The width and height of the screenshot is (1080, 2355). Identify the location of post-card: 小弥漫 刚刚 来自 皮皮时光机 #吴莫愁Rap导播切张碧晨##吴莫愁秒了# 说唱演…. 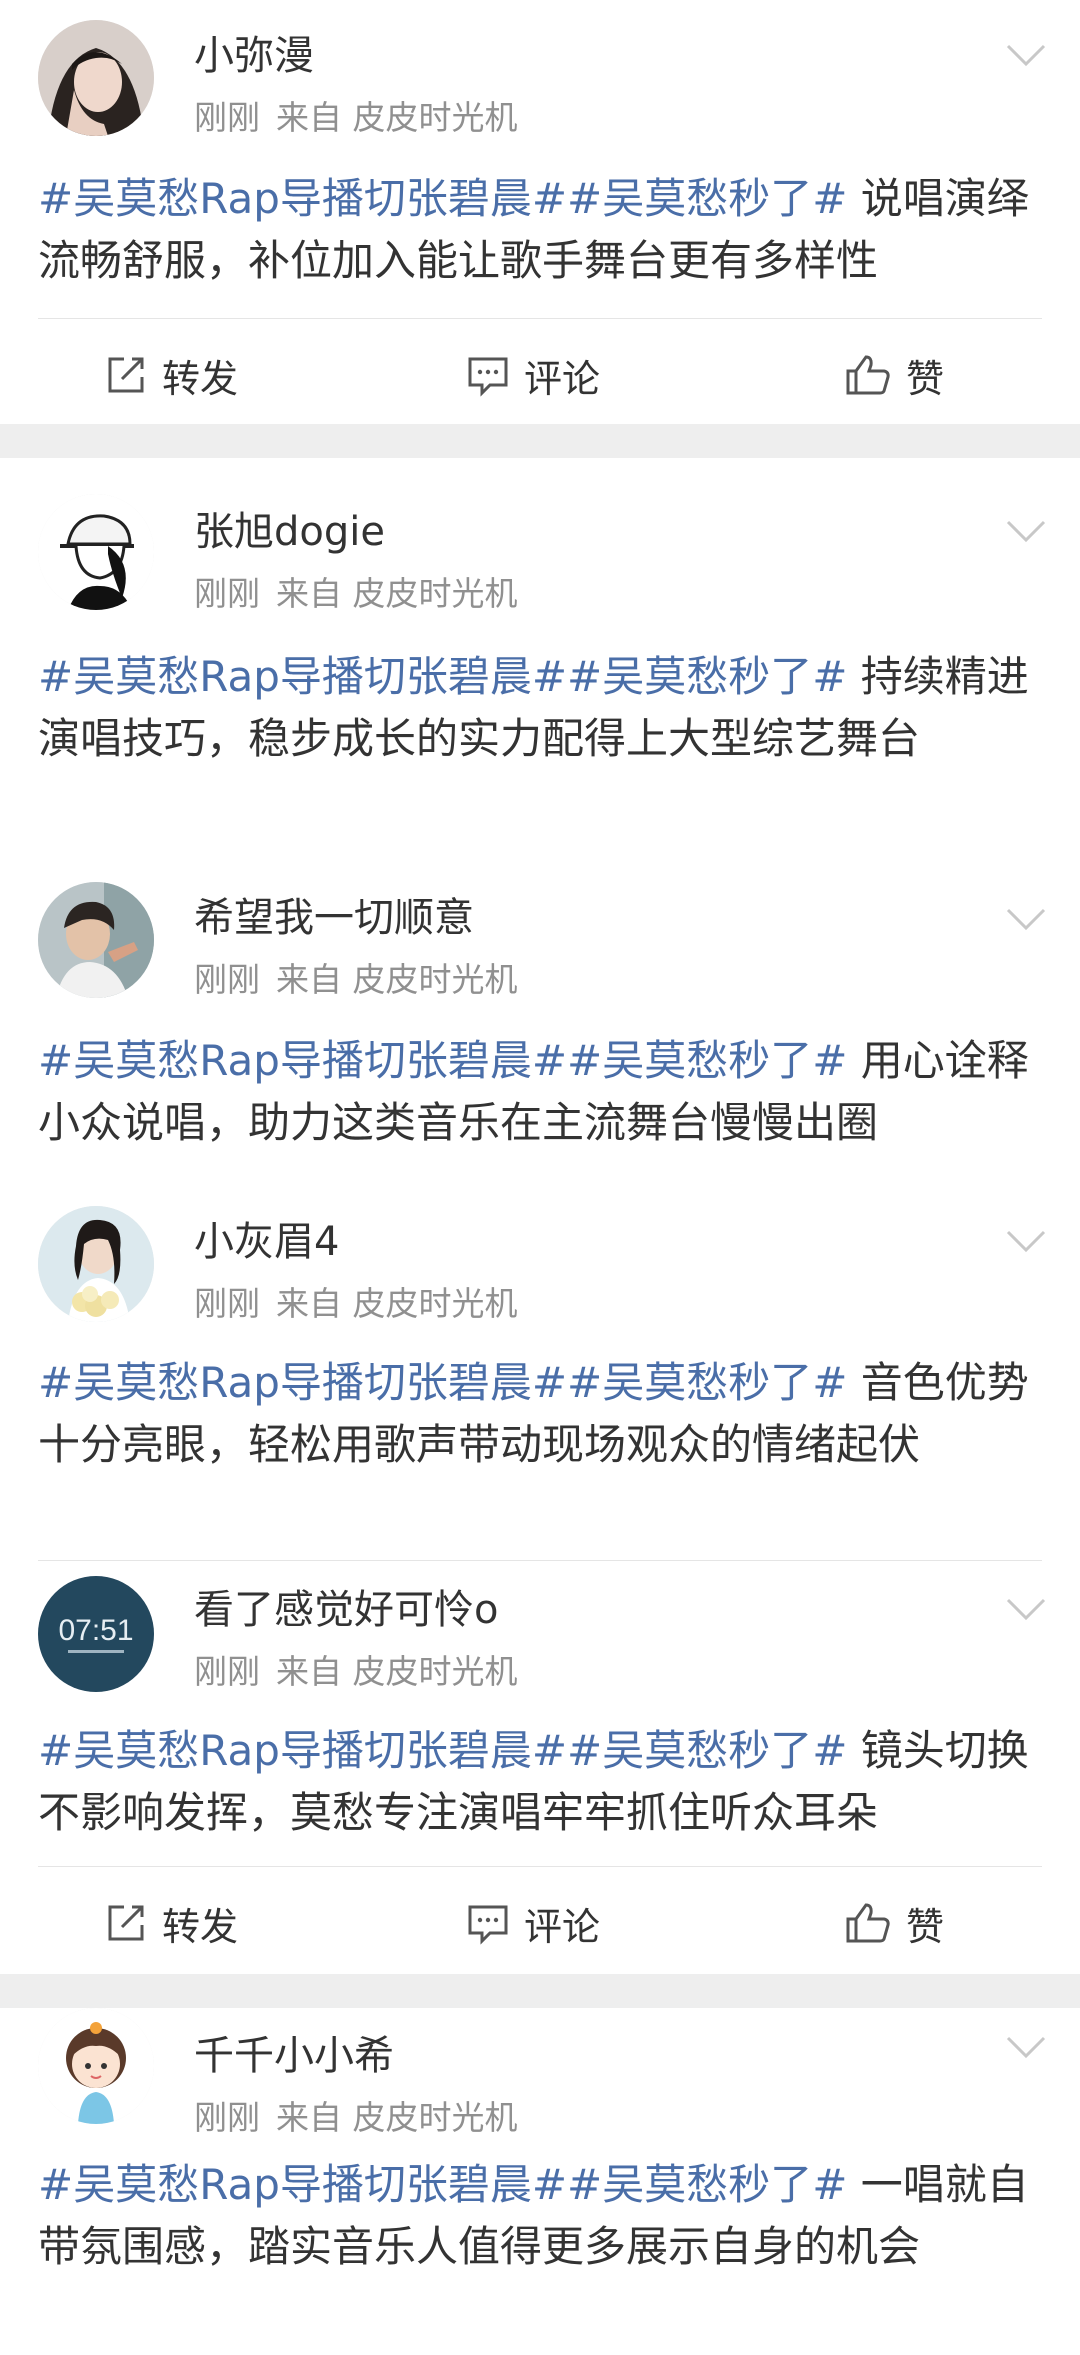
(540, 145).